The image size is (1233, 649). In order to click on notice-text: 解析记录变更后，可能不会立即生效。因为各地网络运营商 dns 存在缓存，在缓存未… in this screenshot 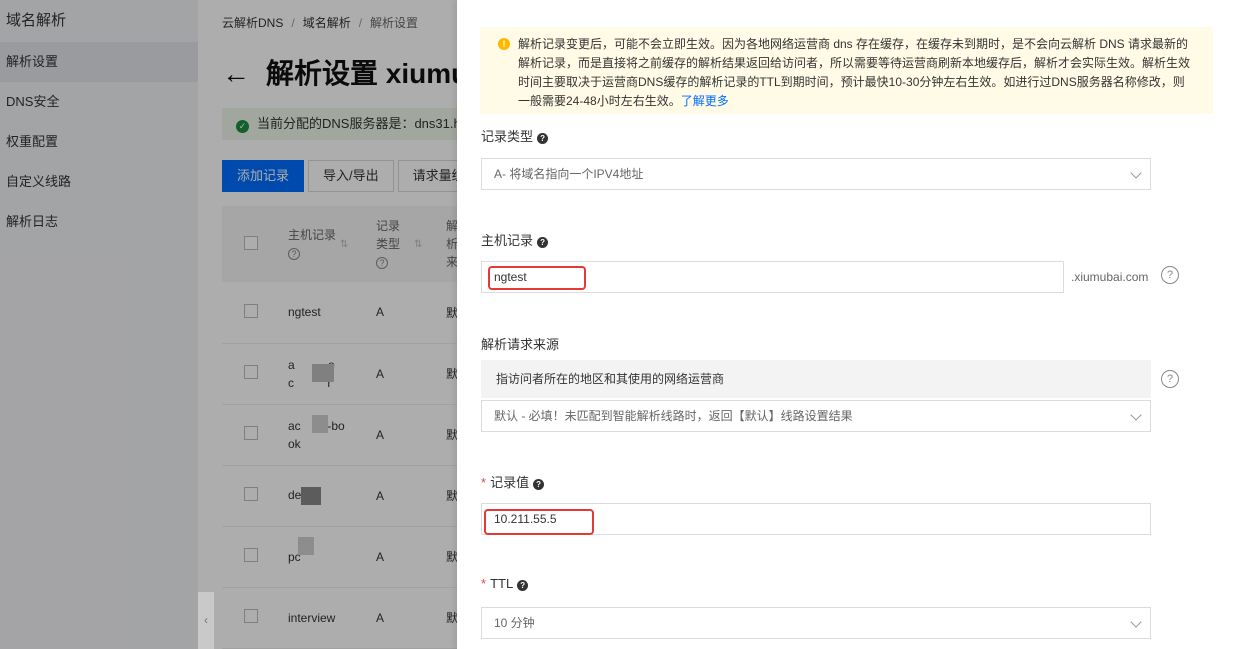, I will do `click(854, 72)`.